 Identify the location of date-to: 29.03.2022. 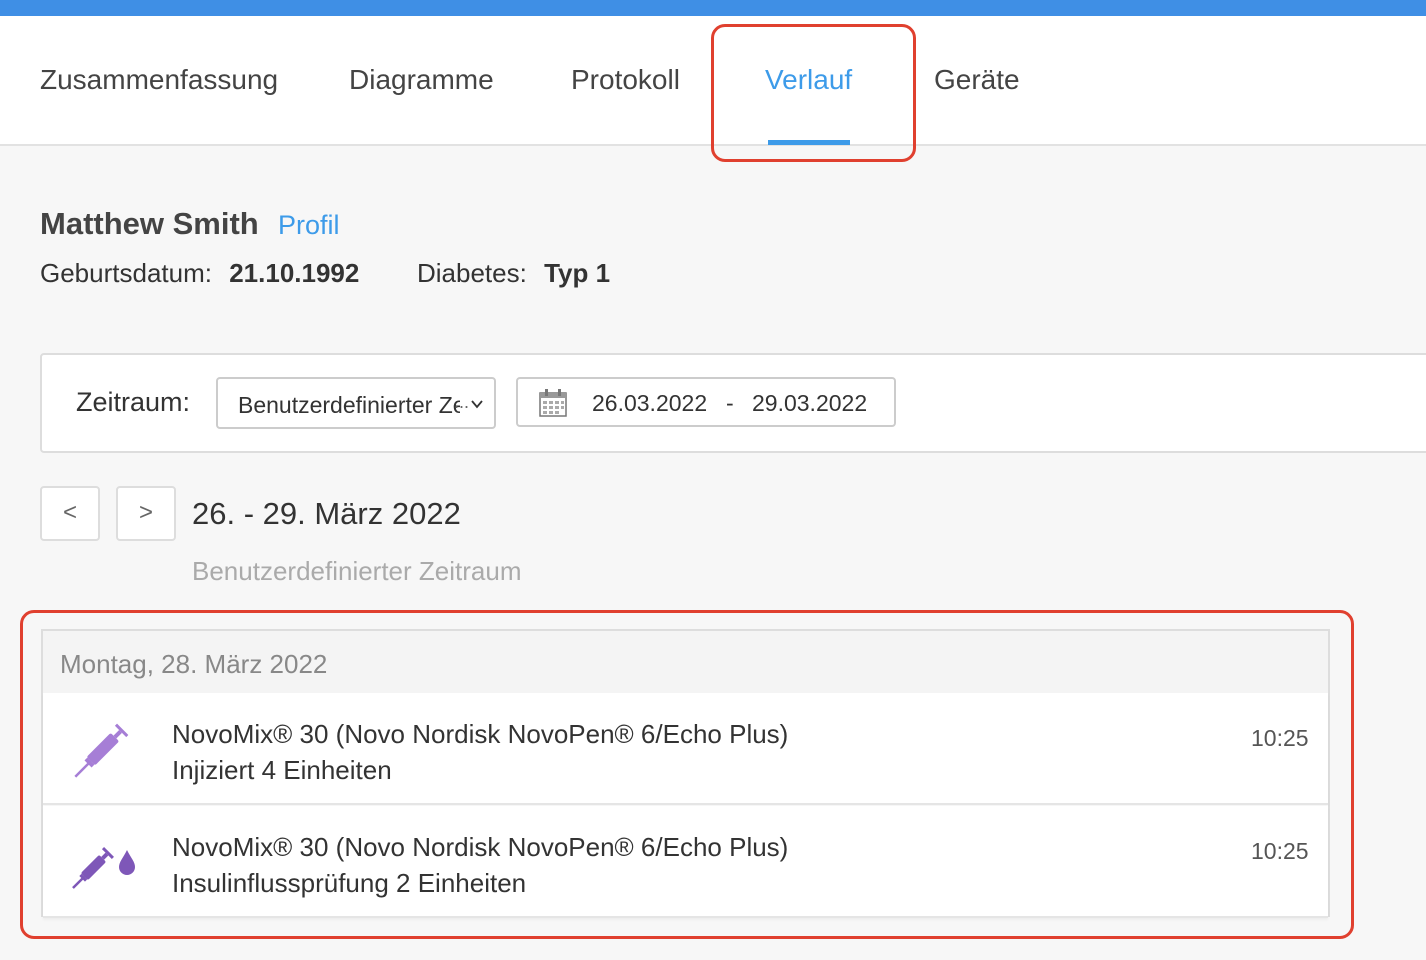
(810, 403).